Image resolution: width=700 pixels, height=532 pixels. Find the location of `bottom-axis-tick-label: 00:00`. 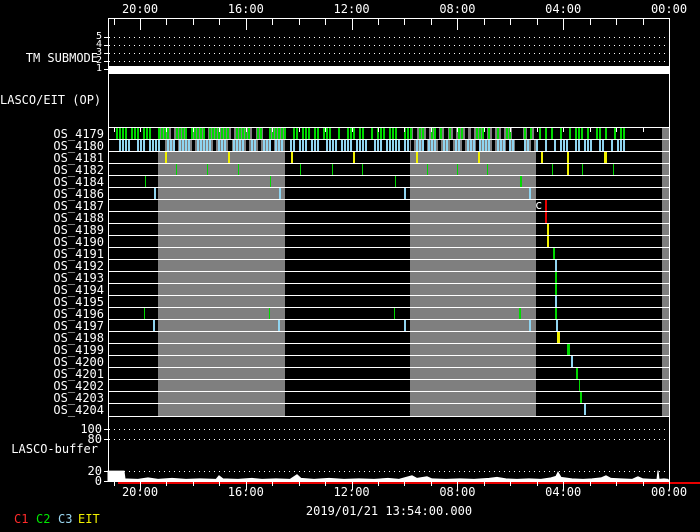

bottom-axis-tick-label: 00:00 is located at coordinates (669, 492).